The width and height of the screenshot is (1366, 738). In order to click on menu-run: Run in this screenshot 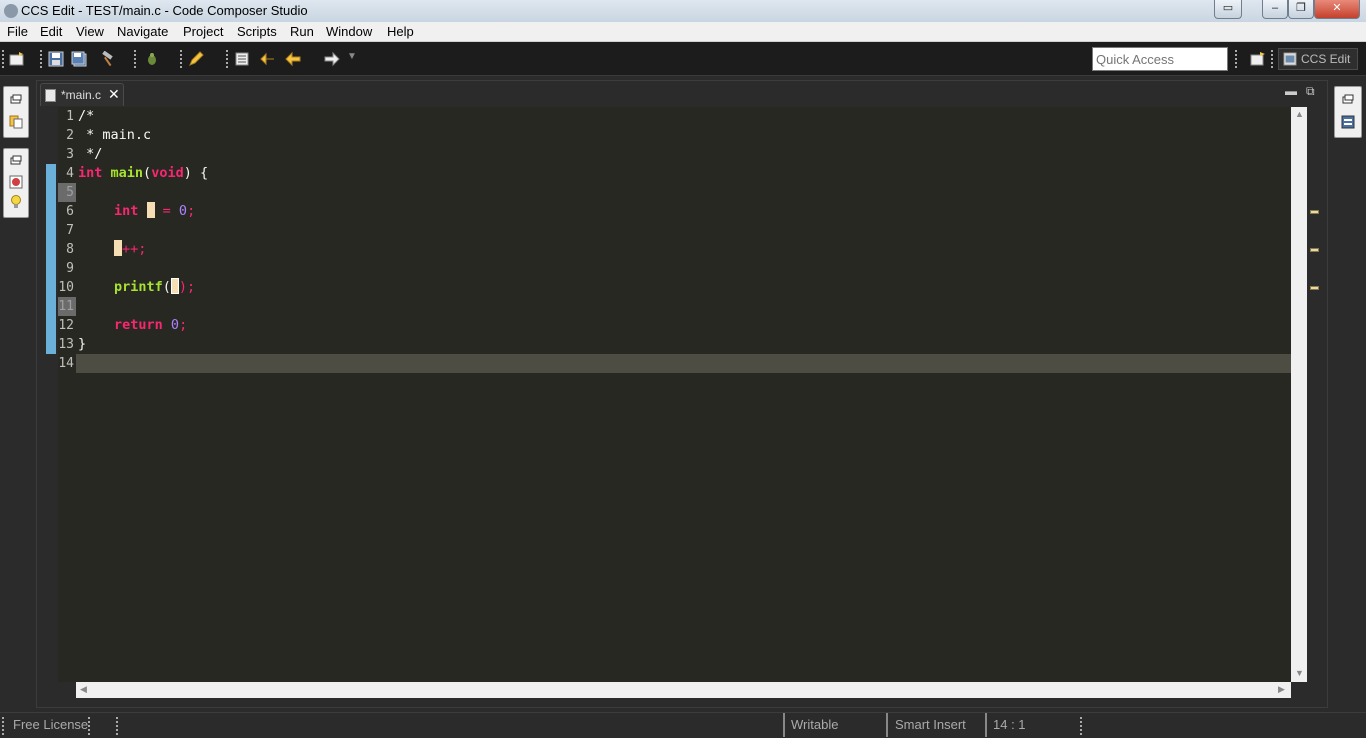, I will do `click(302, 31)`.